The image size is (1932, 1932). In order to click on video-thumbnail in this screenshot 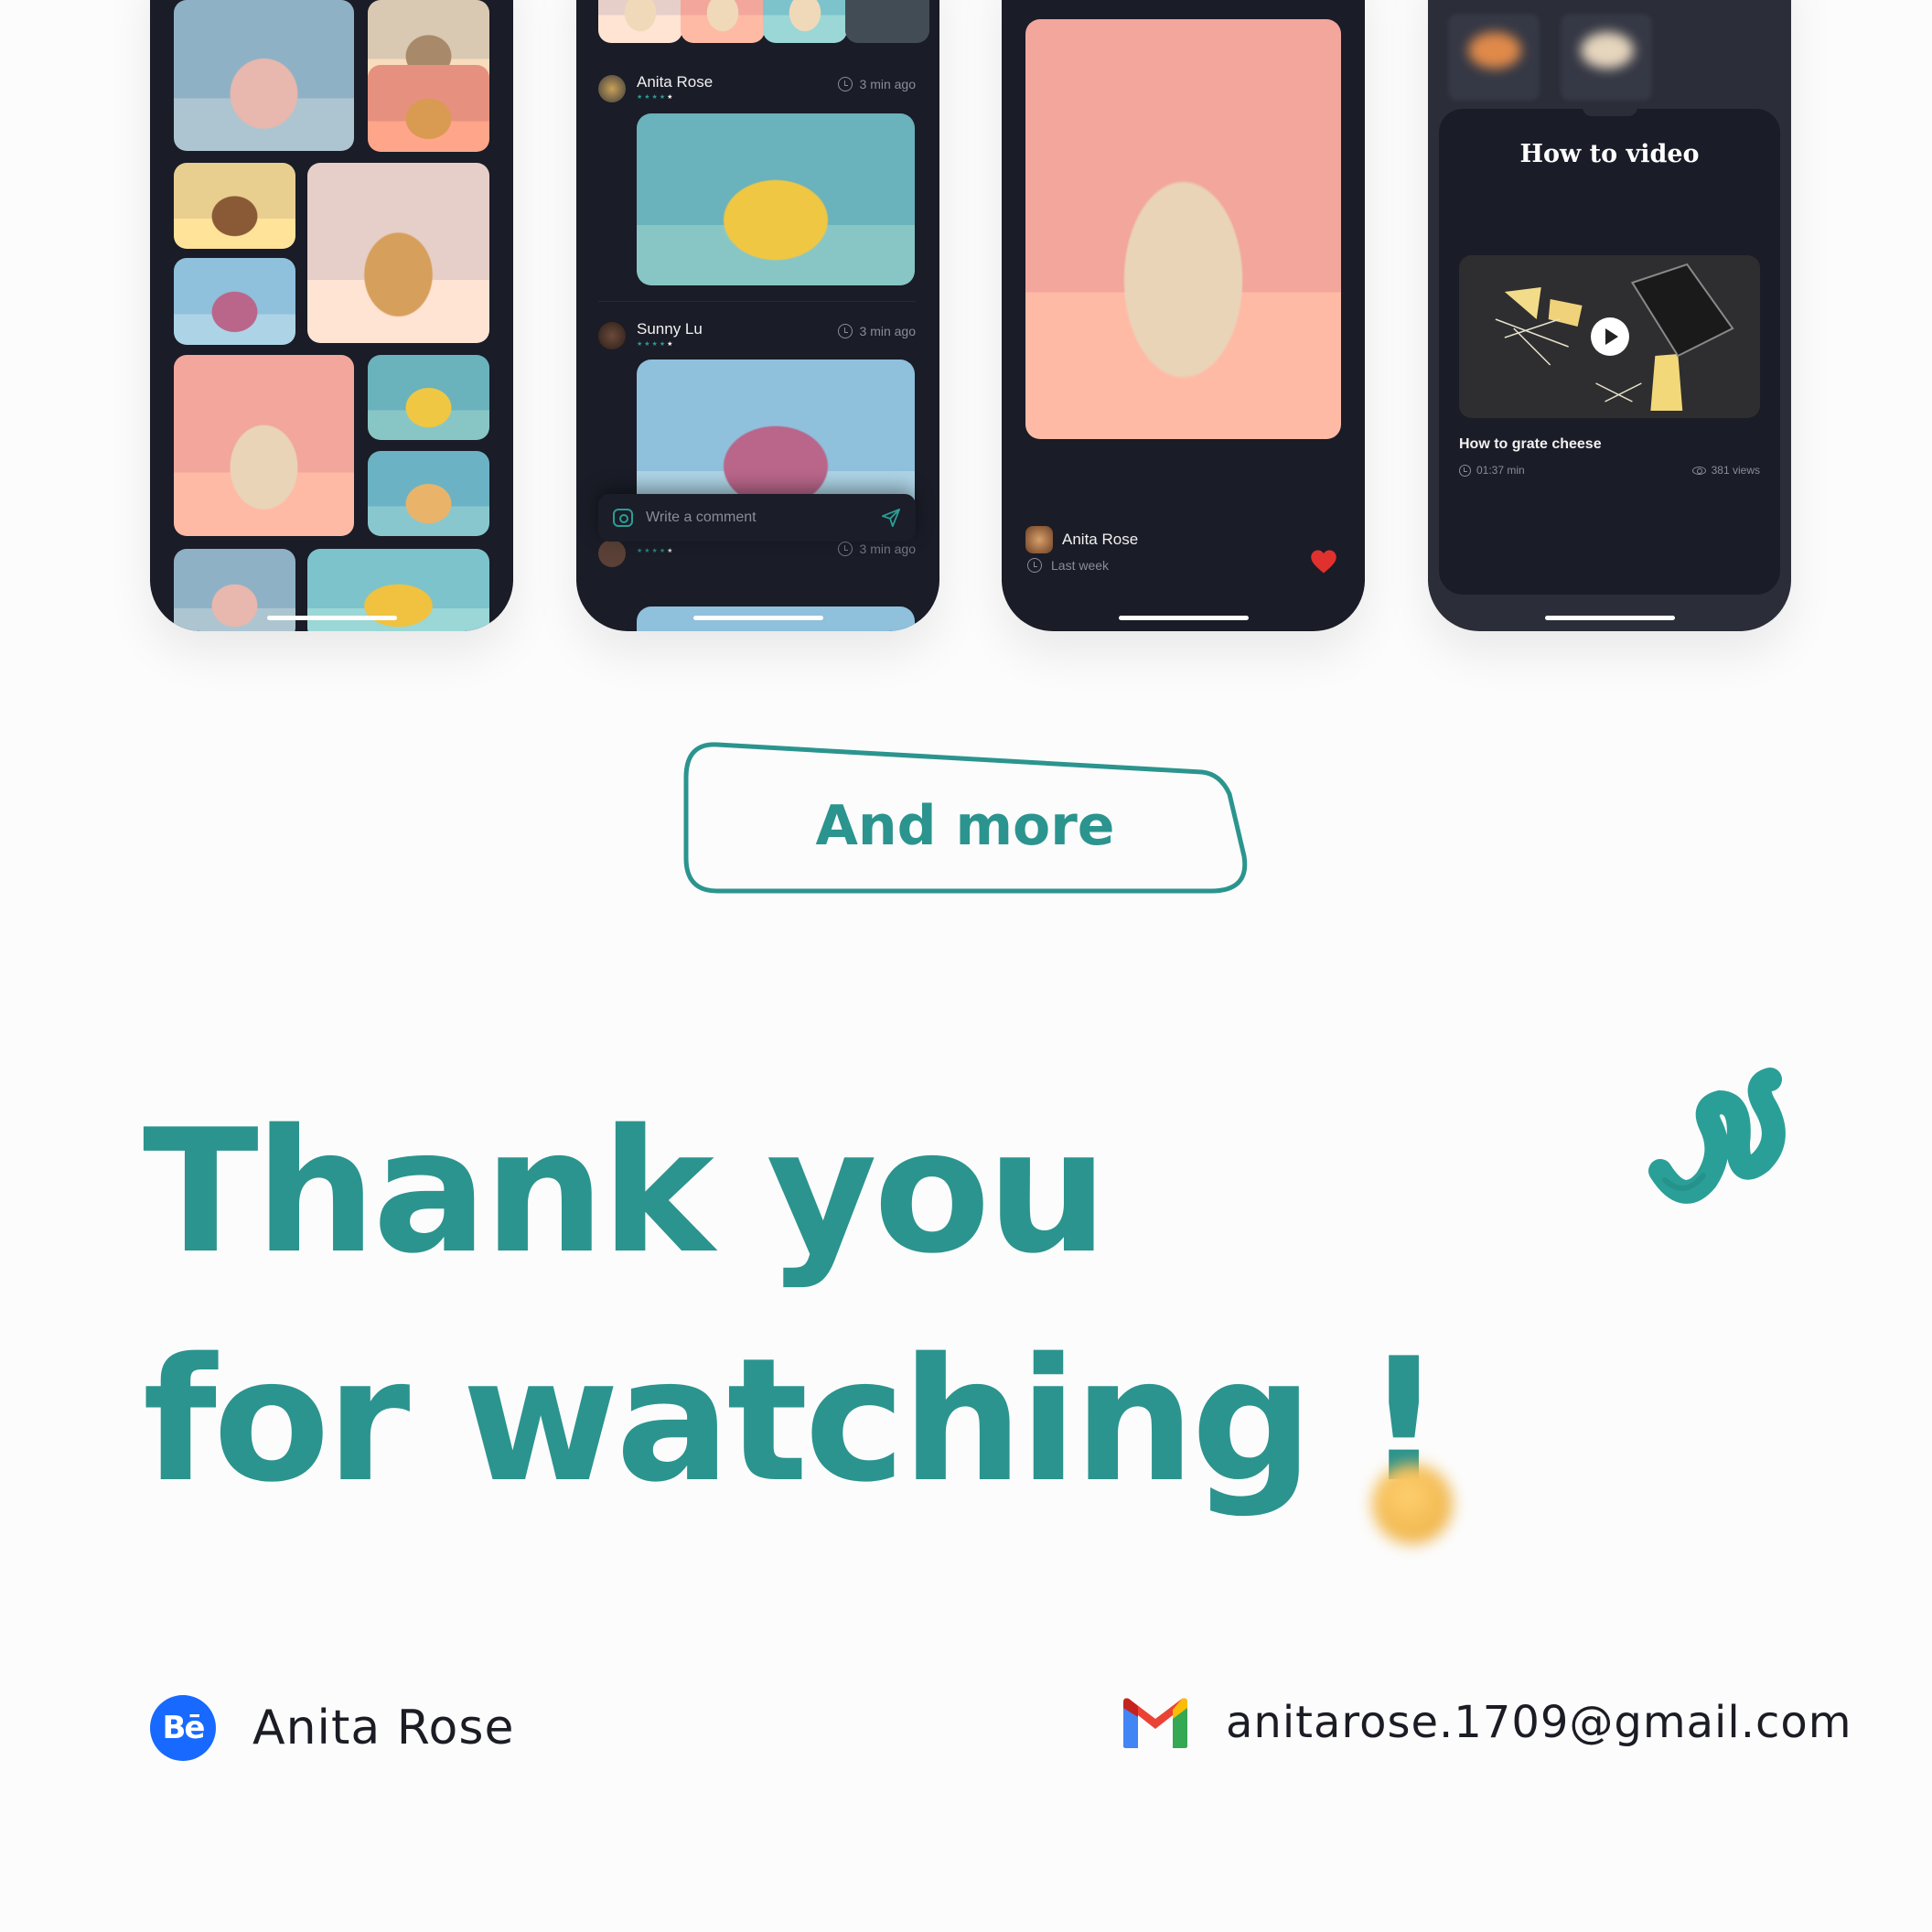, I will do `click(1610, 336)`.